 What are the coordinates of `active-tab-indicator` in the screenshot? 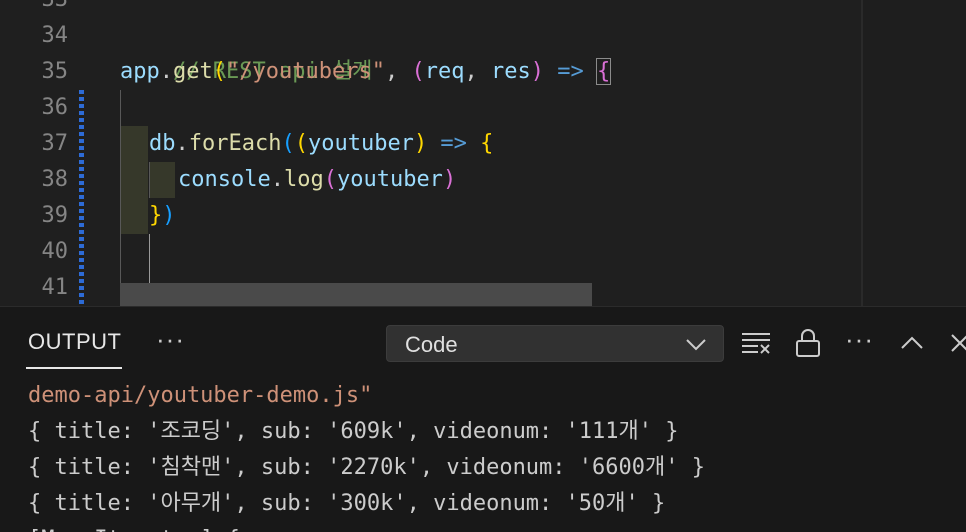 It's located at (74, 368).